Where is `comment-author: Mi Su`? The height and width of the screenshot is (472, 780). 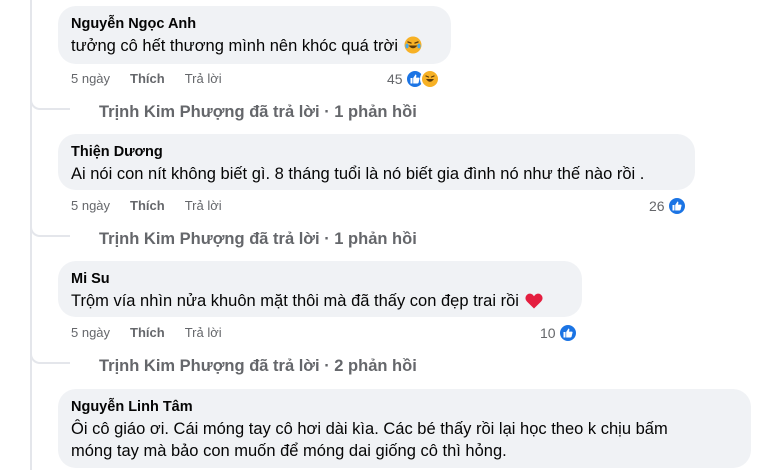
comment-author: Mi Su is located at coordinates (320, 279).